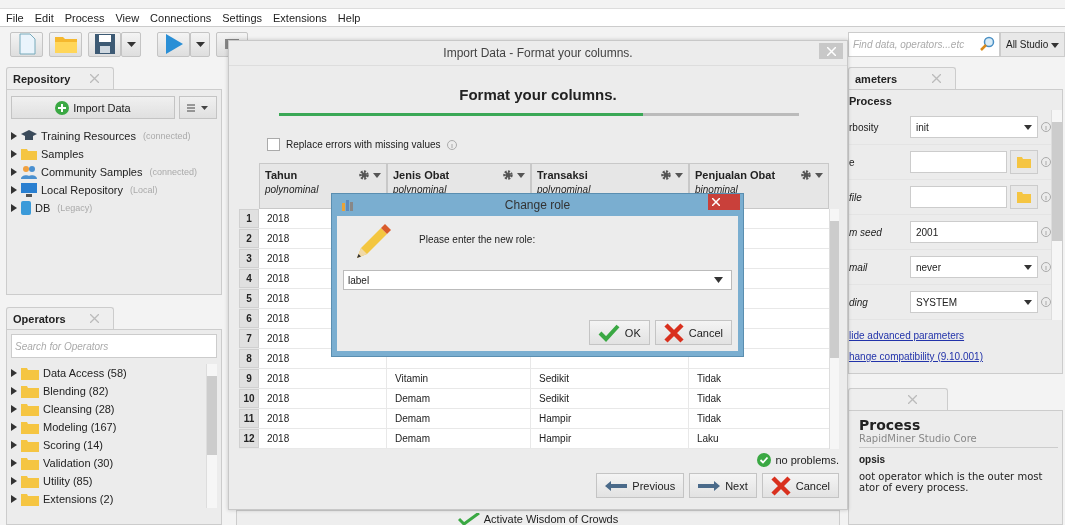 This screenshot has width=1065, height=525. Describe the element at coordinates (249, 418) in the screenshot. I see `row-number: 11` at that location.